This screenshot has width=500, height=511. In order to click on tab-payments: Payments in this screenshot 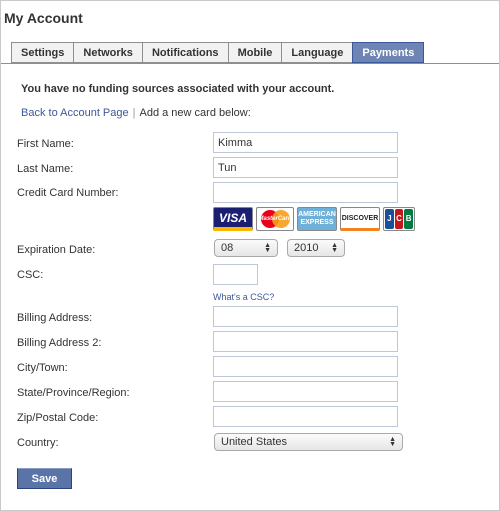, I will do `click(388, 52)`.